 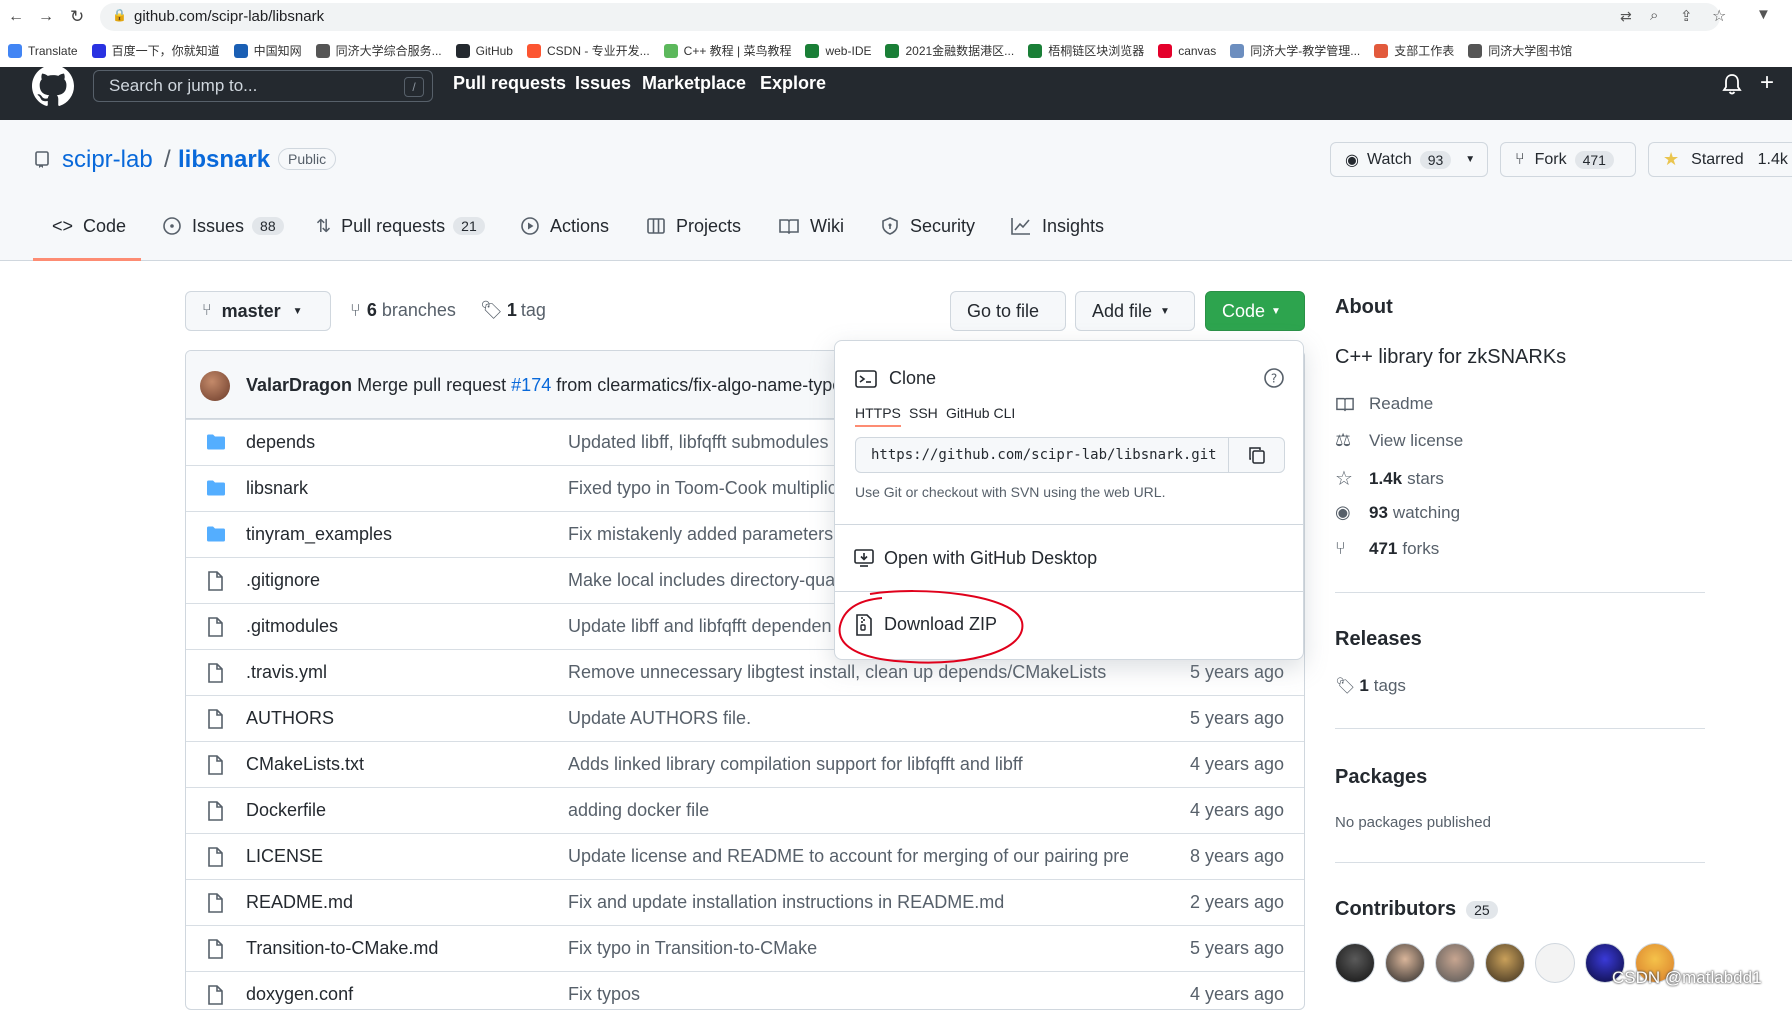 What do you see at coordinates (484, 50) in the screenshot?
I see `bookmark-item: GitHub` at bounding box center [484, 50].